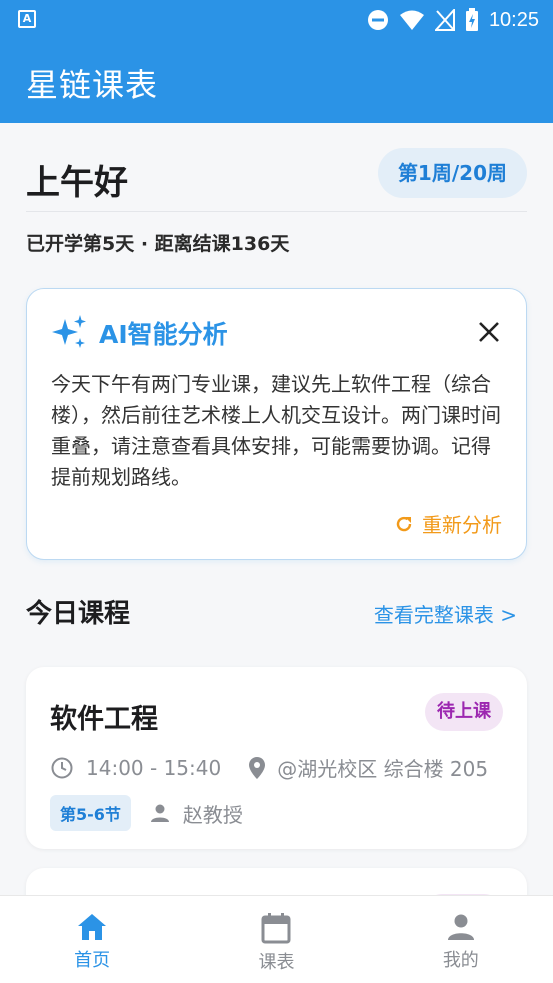 This screenshot has width=553, height=983. Describe the element at coordinates (62, 767) in the screenshot. I see `clock-icon` at that location.